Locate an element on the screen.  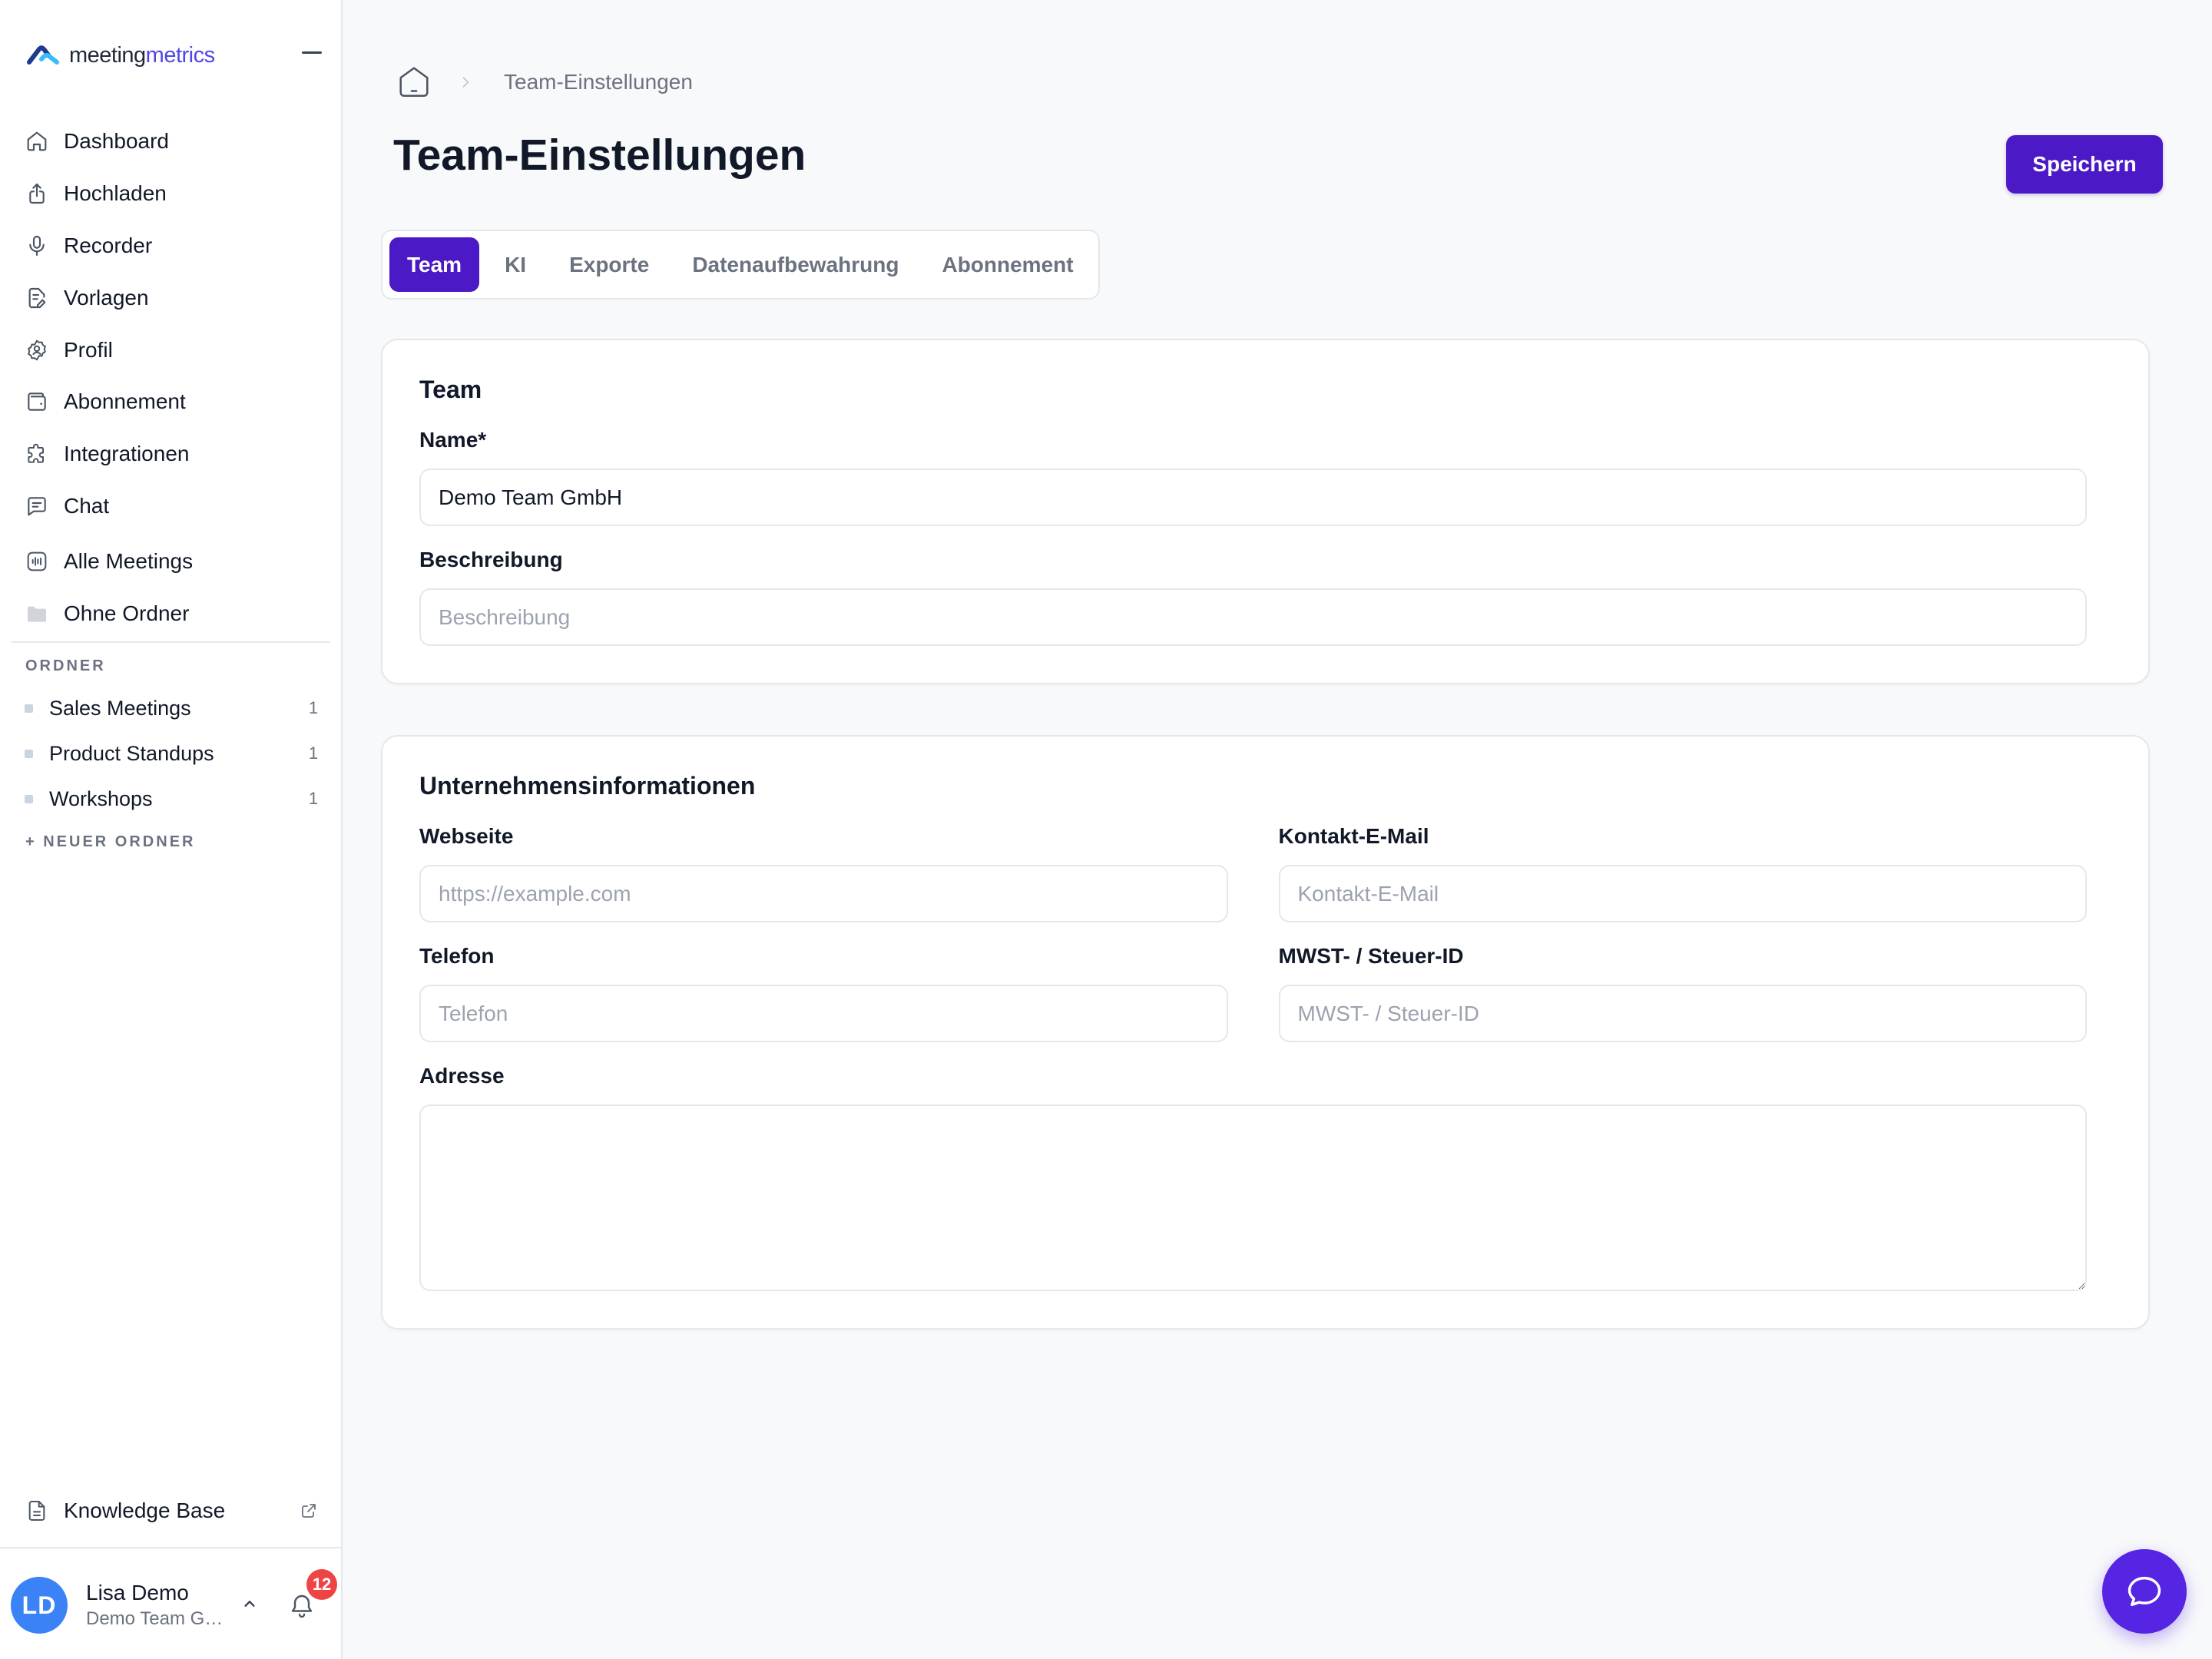
team-card-heading: Team is located at coordinates (451, 389).